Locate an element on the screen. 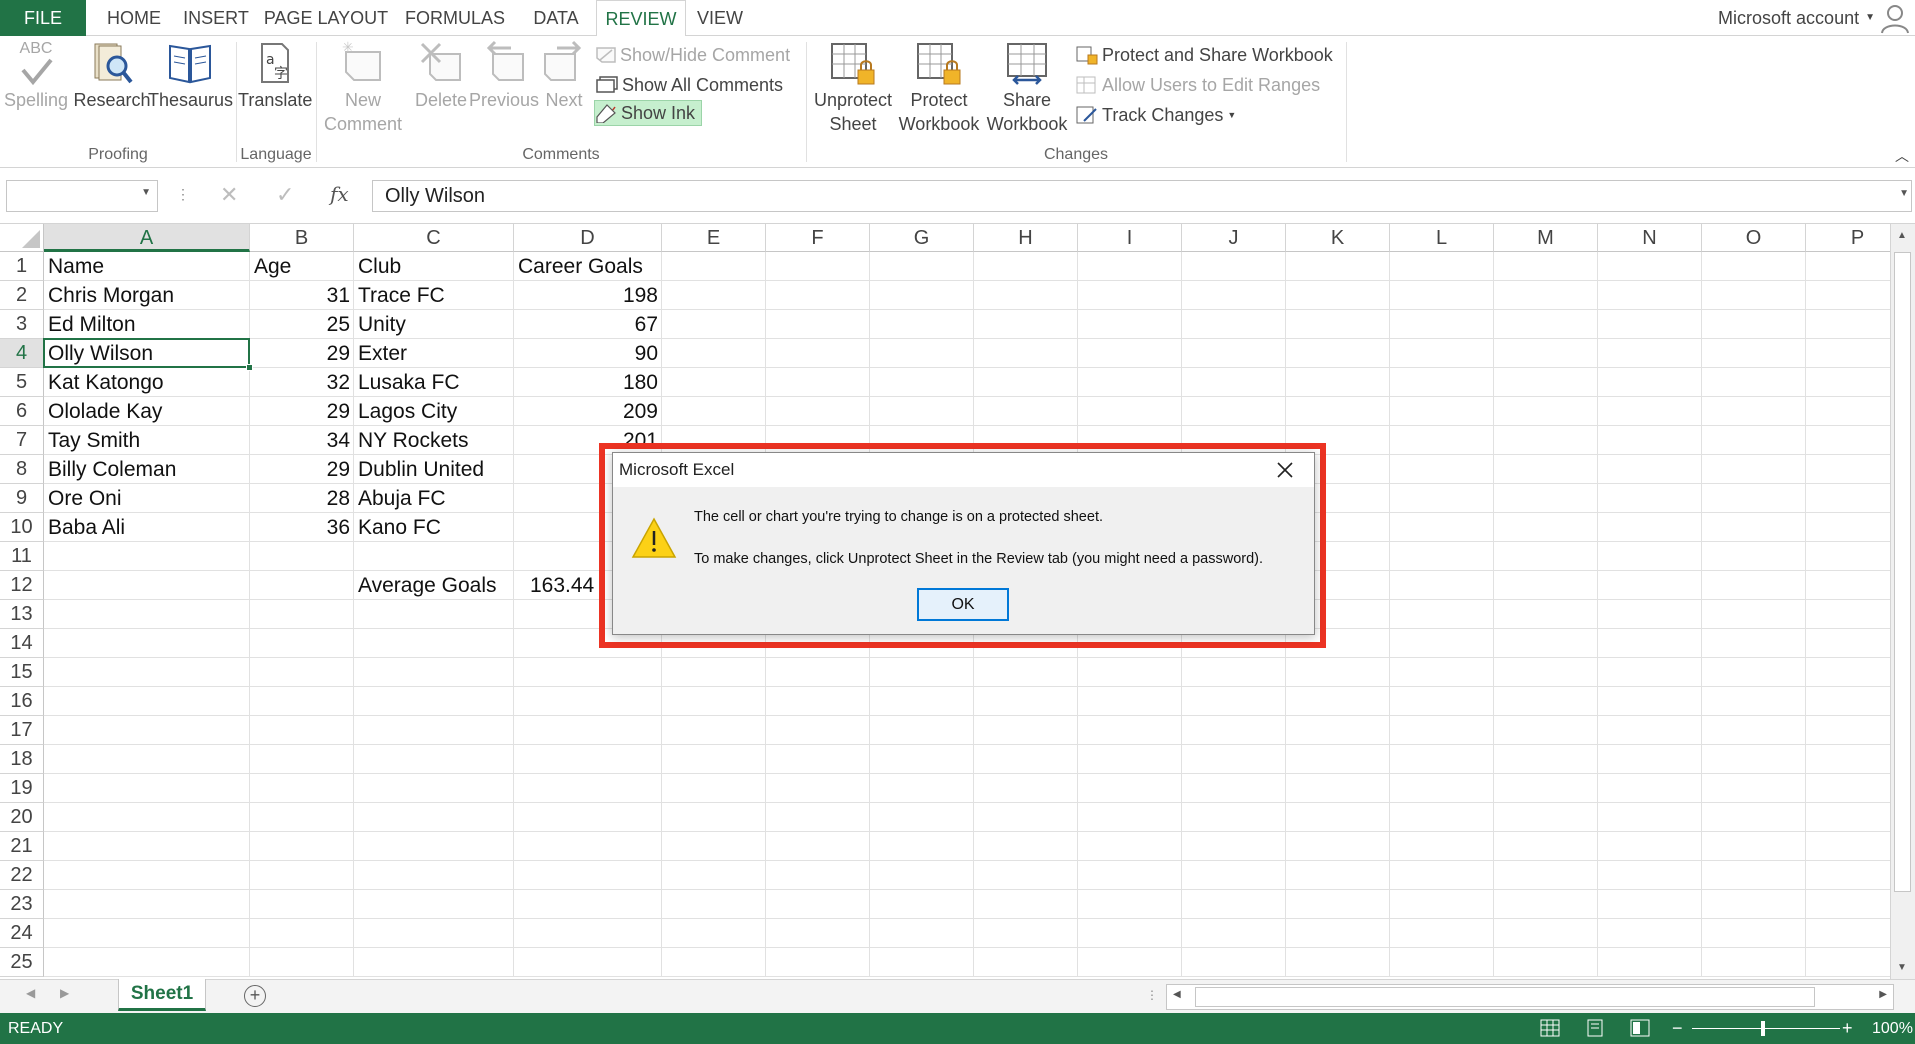  cell-name: Chris Morgan is located at coordinates (147, 295).